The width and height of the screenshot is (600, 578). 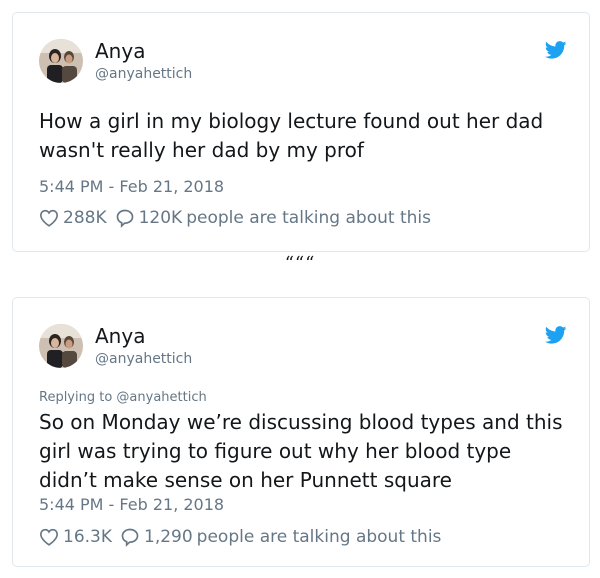 I want to click on tweet-stats: 288K 120K people are talking about this, so click(x=235, y=218).